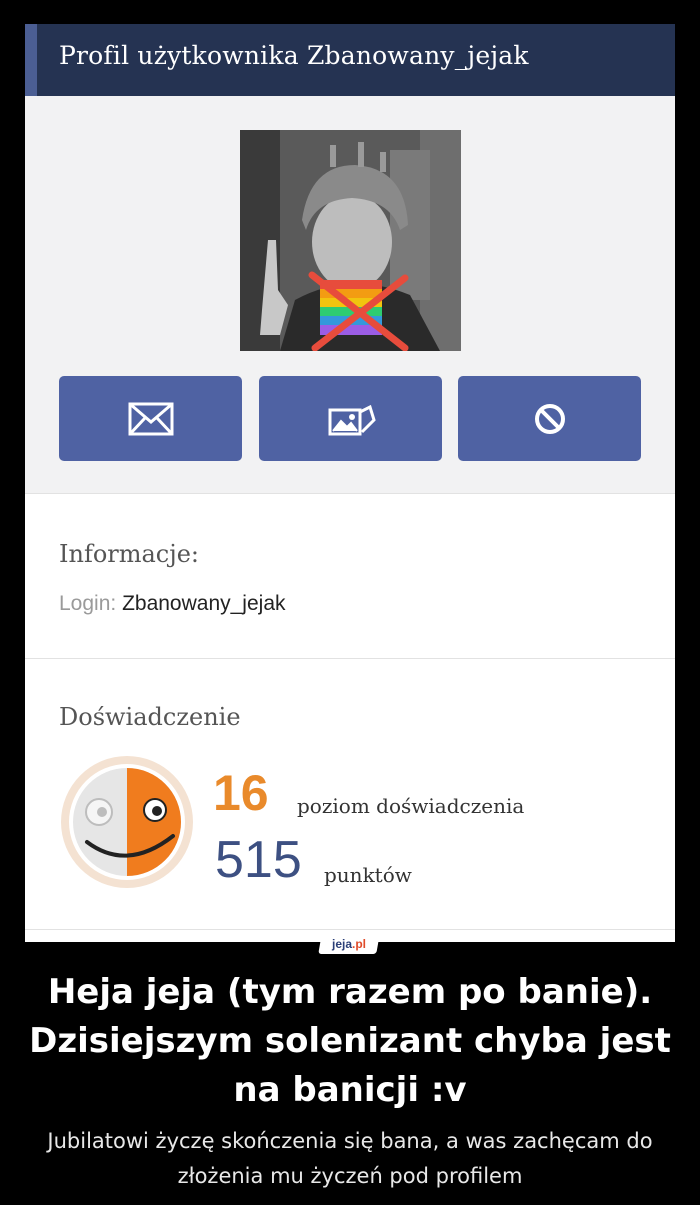 This screenshot has height=1205, width=700. Describe the element at coordinates (241, 793) in the screenshot. I see `level-value: 16` at that location.